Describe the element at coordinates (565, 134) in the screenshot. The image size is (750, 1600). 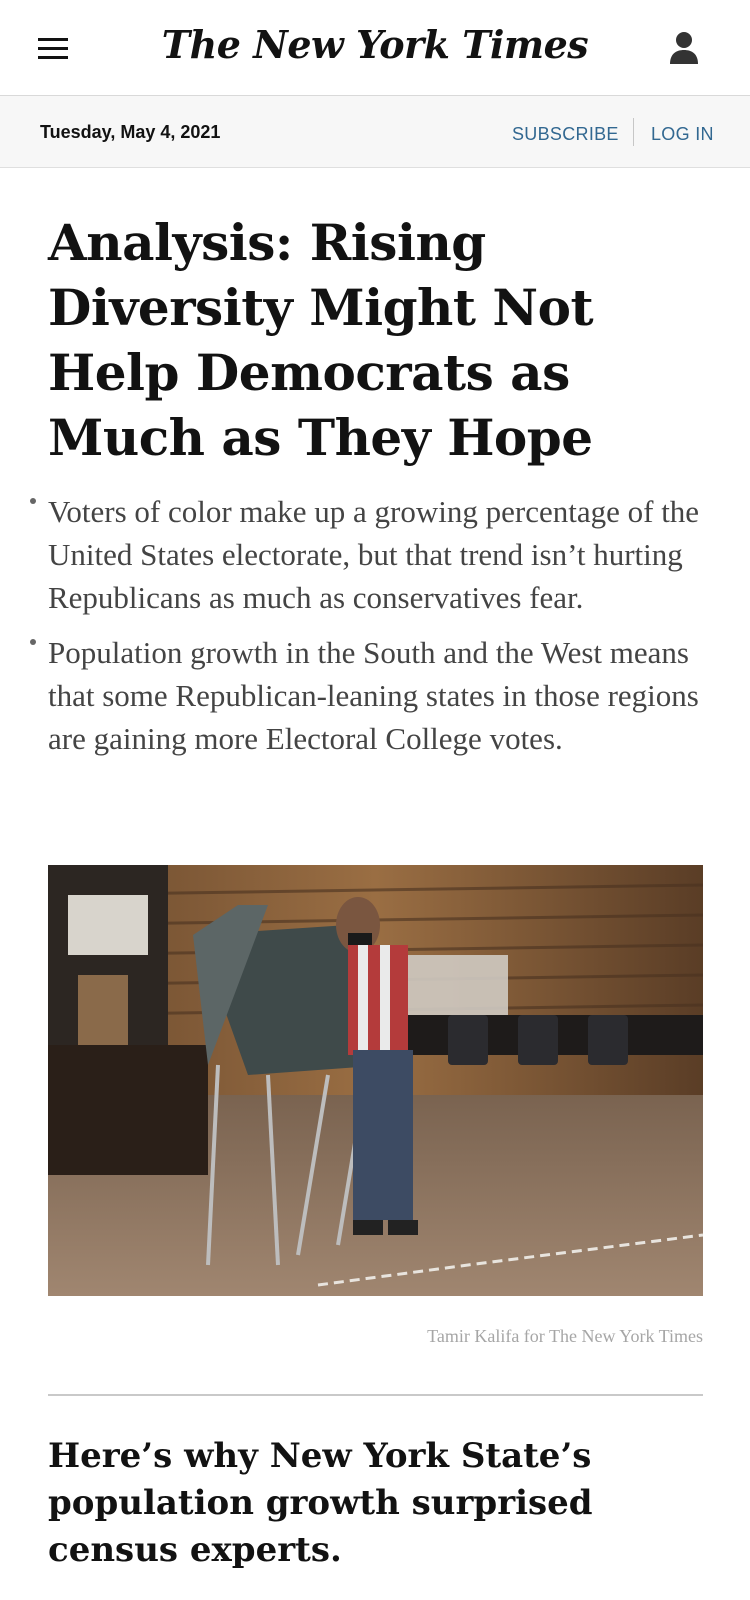
I see `subscribe-link: SUBSCRIBE` at that location.